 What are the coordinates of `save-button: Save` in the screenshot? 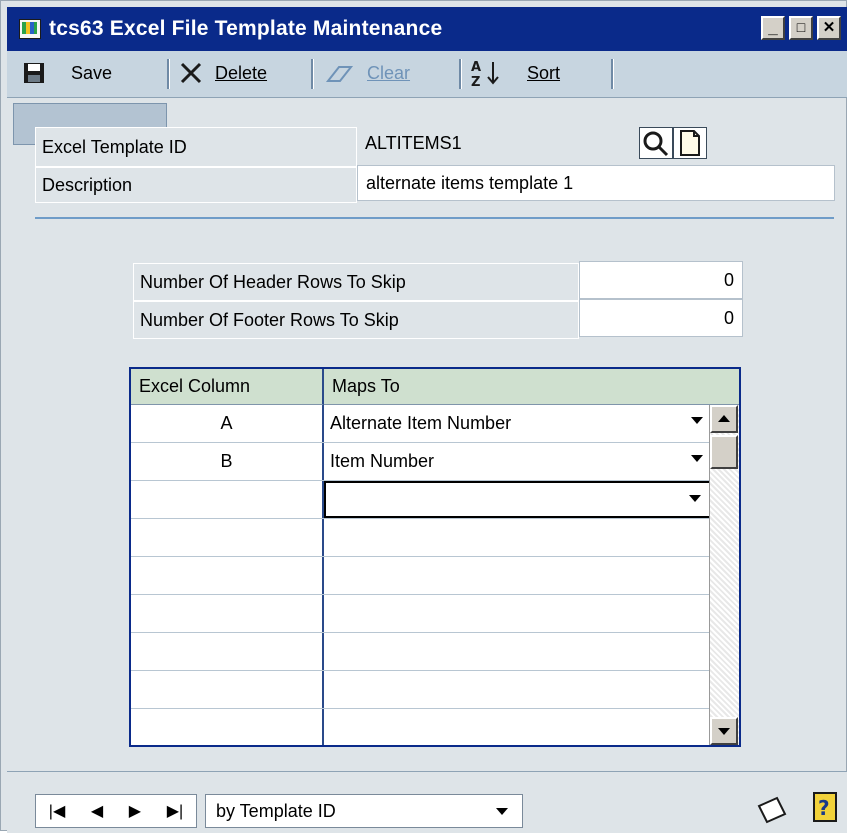 It's located at (67, 73).